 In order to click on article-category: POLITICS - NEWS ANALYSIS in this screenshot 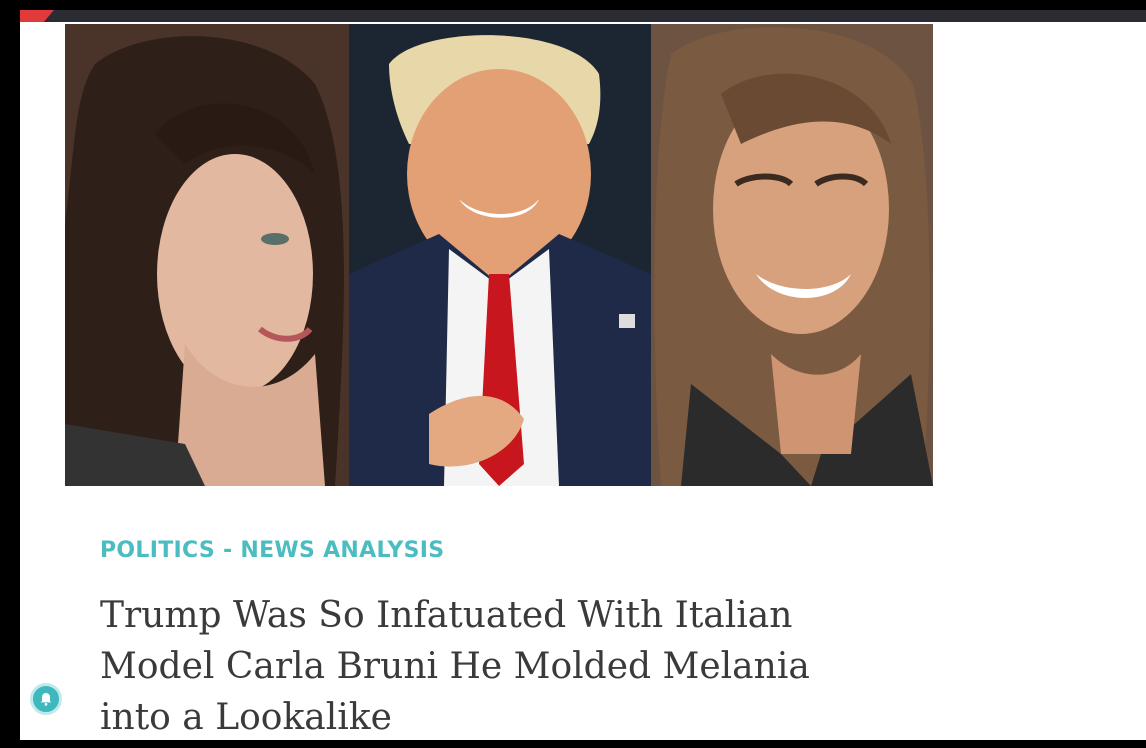, I will do `click(272, 550)`.